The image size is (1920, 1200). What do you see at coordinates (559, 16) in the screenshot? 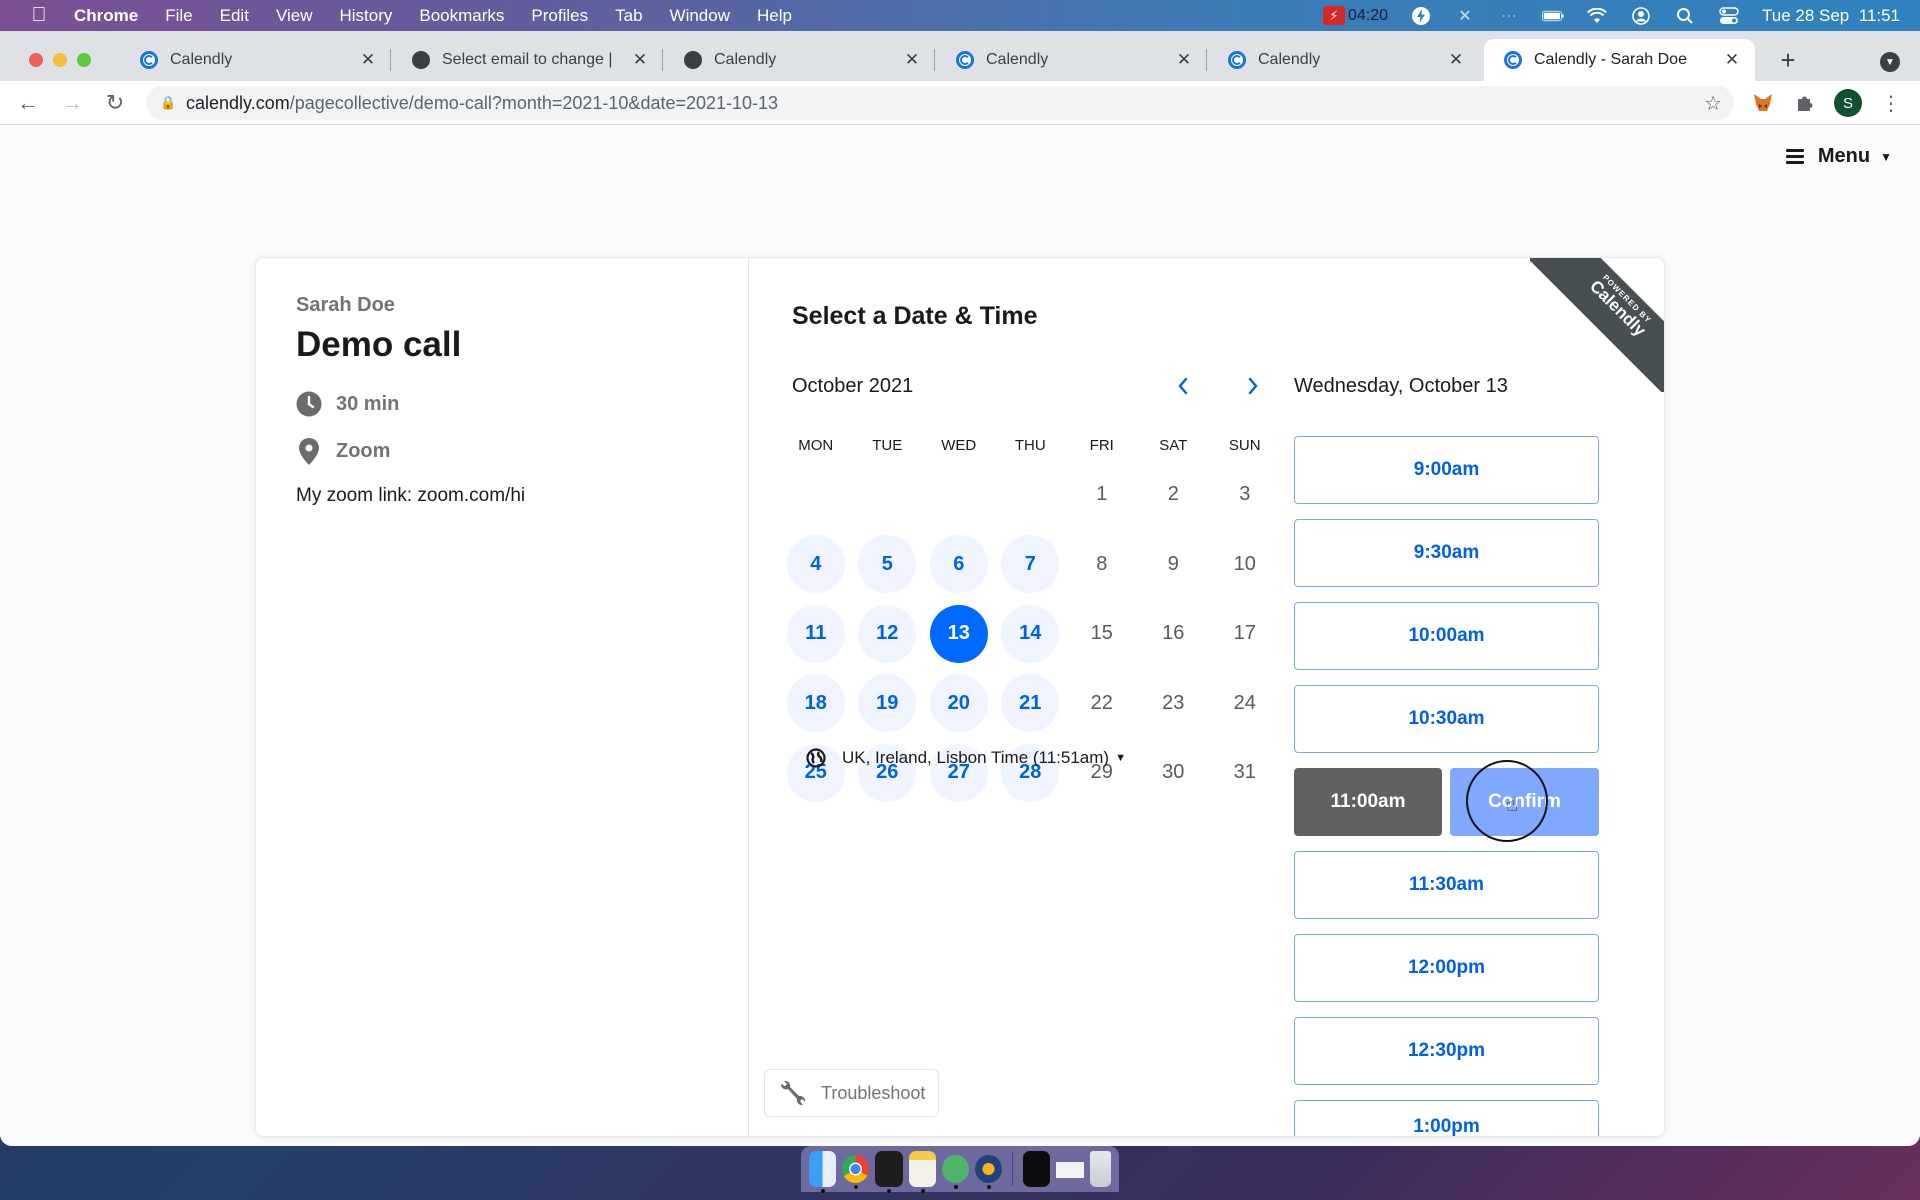
I see `menu-profiles: Profiles` at bounding box center [559, 16].